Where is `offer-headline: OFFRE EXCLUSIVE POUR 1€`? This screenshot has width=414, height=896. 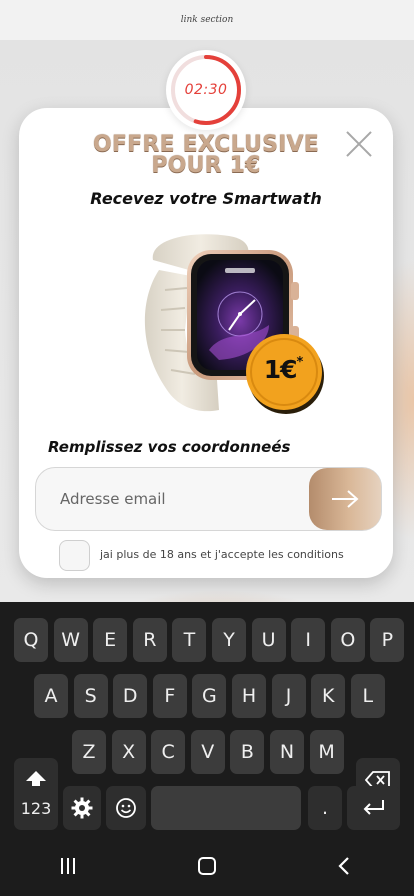 offer-headline: OFFRE EXCLUSIVE POUR 1€ is located at coordinates (206, 155).